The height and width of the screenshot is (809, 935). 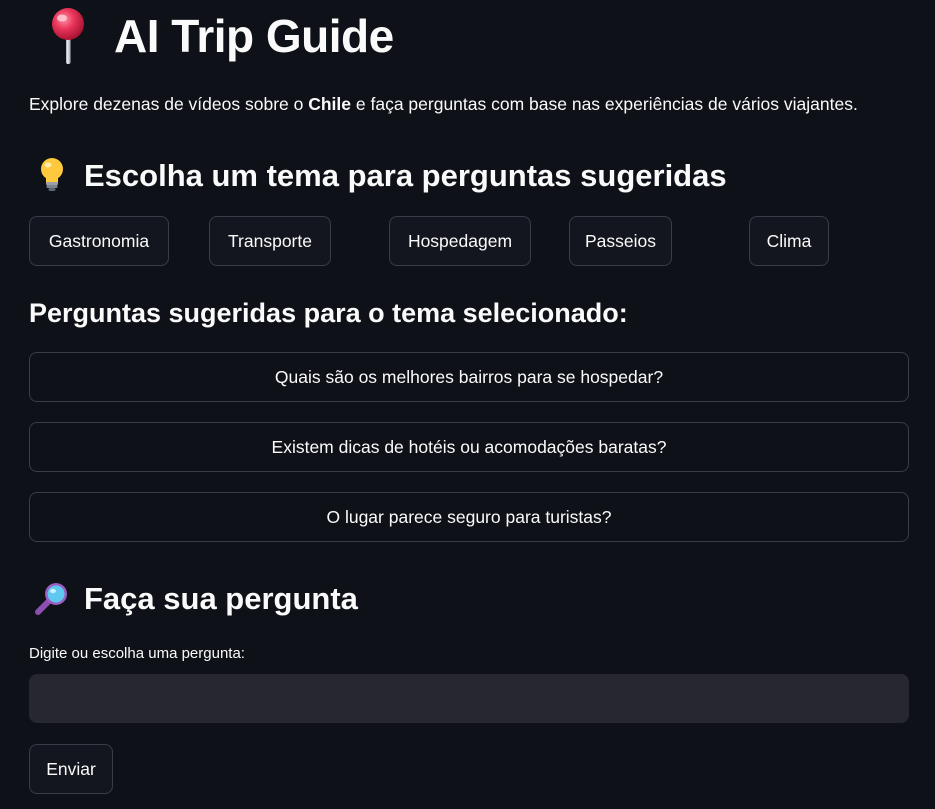 I want to click on theme-button-gastronomia: Gastronomia, so click(x=99, y=241).